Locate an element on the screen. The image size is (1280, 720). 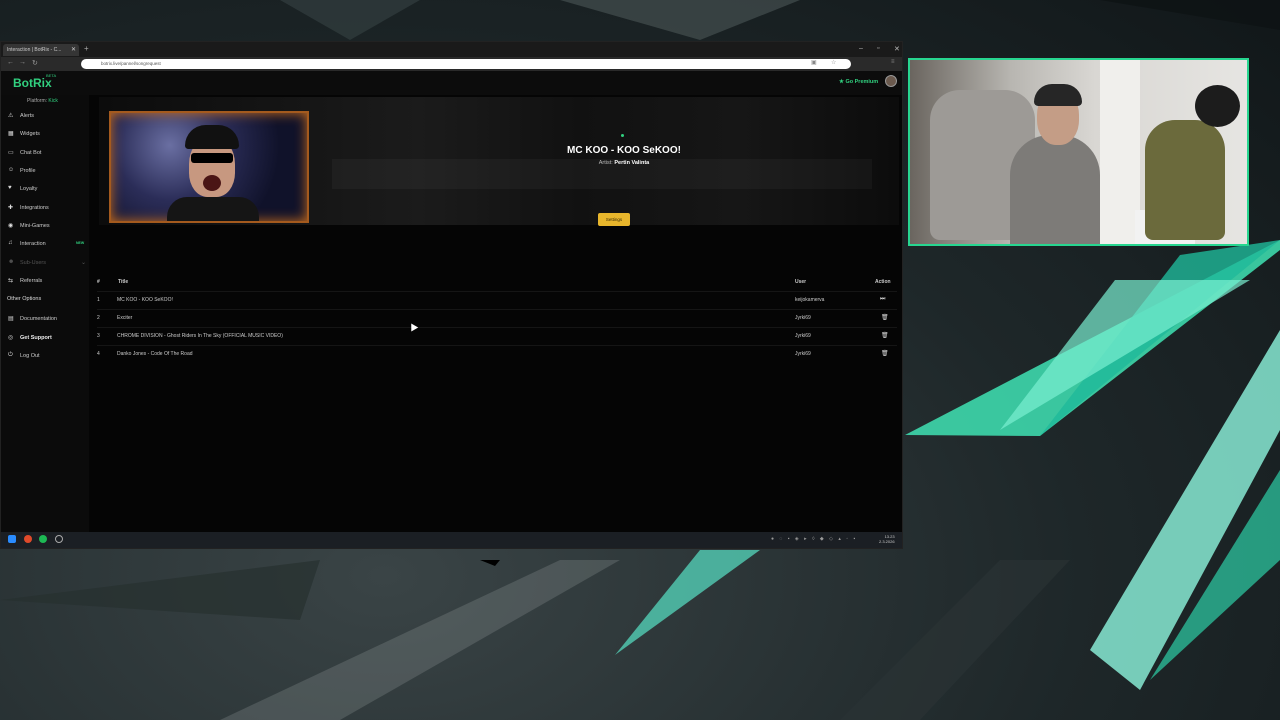
gamepad-icon: ◉ is located at coordinates (11, 226).